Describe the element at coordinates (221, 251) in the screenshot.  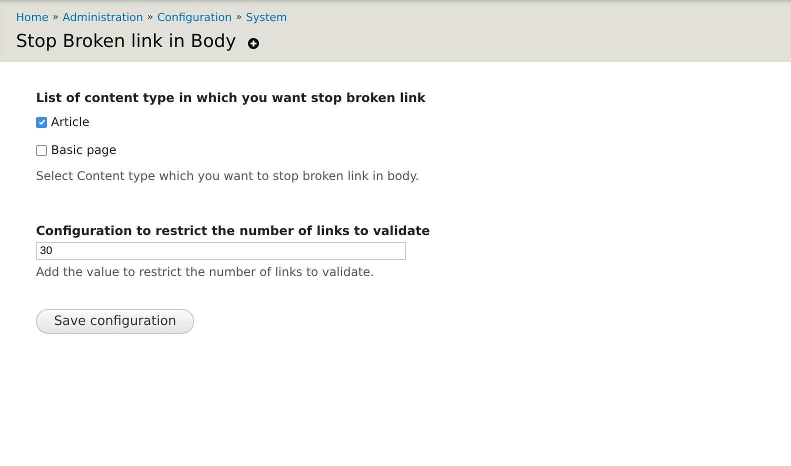
I see `input-field: 30` at that location.